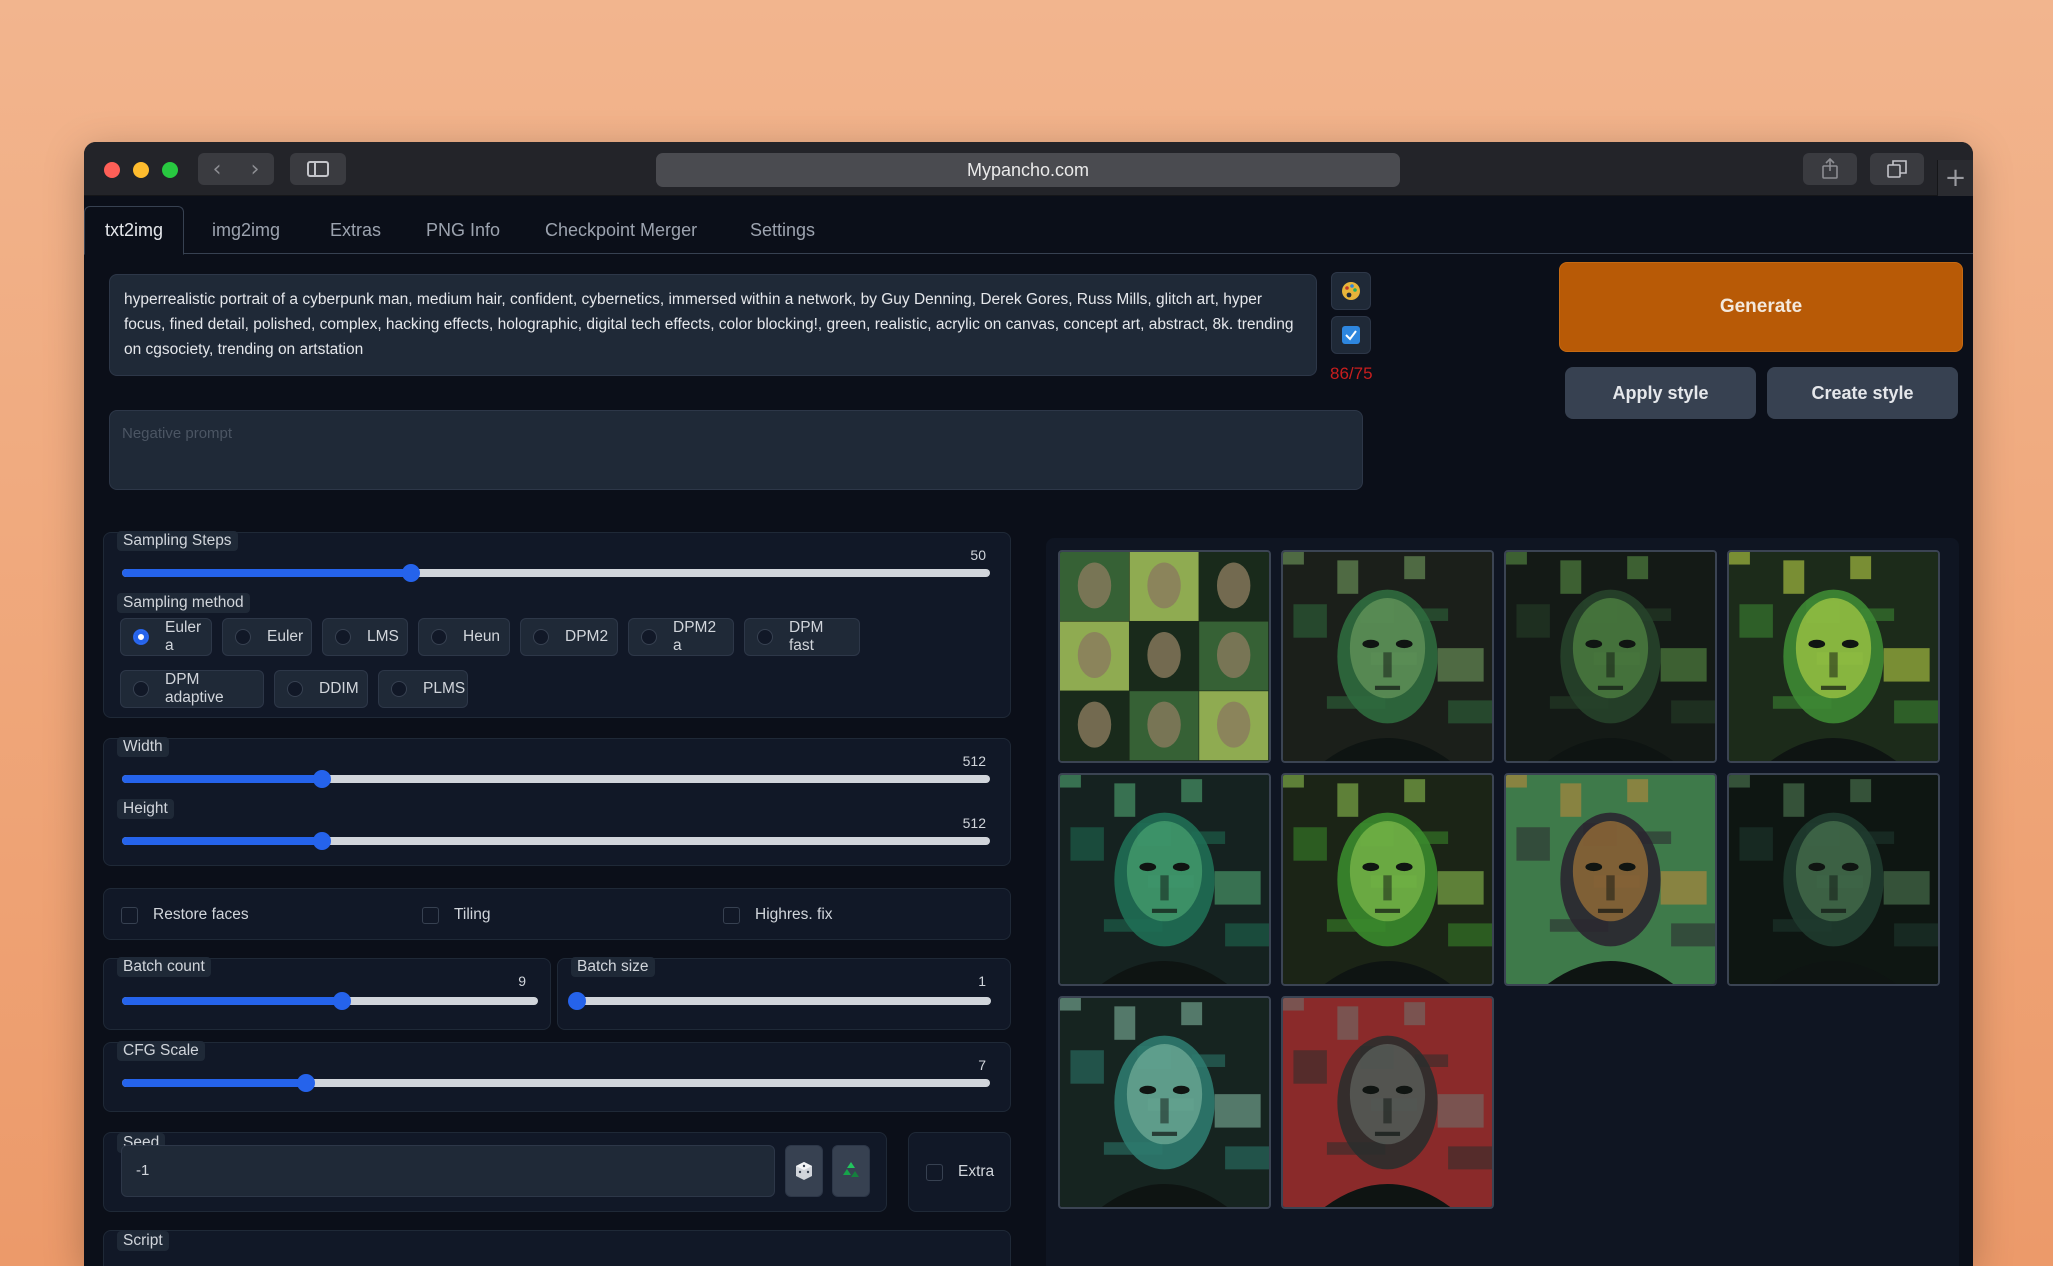 This screenshot has width=2053, height=1266. I want to click on highres-fix-checkbox: Highres. fix, so click(778, 915).